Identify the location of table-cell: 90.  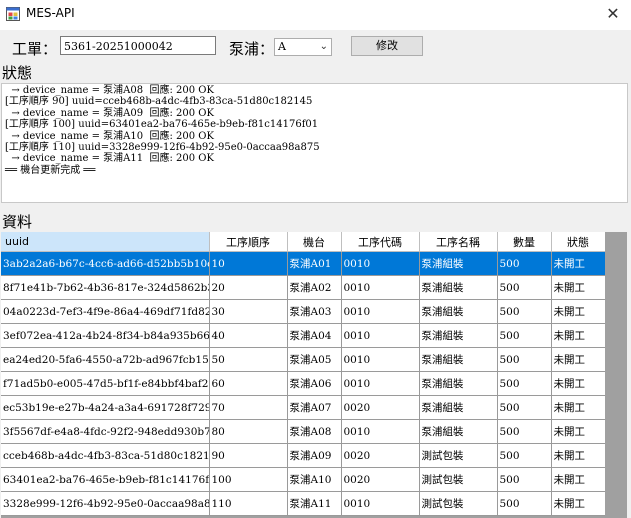
(248, 455).